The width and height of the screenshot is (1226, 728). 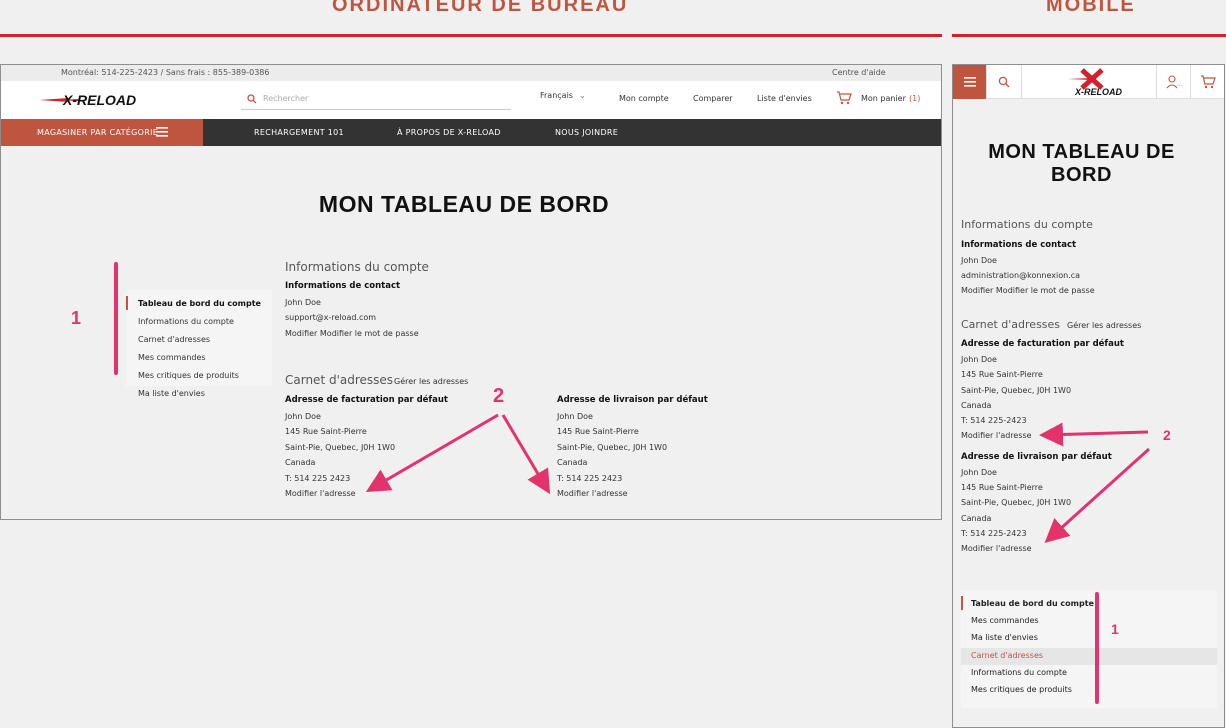 I want to click on menu-item-address-book: Carnet d'adresses, so click(x=1007, y=655).